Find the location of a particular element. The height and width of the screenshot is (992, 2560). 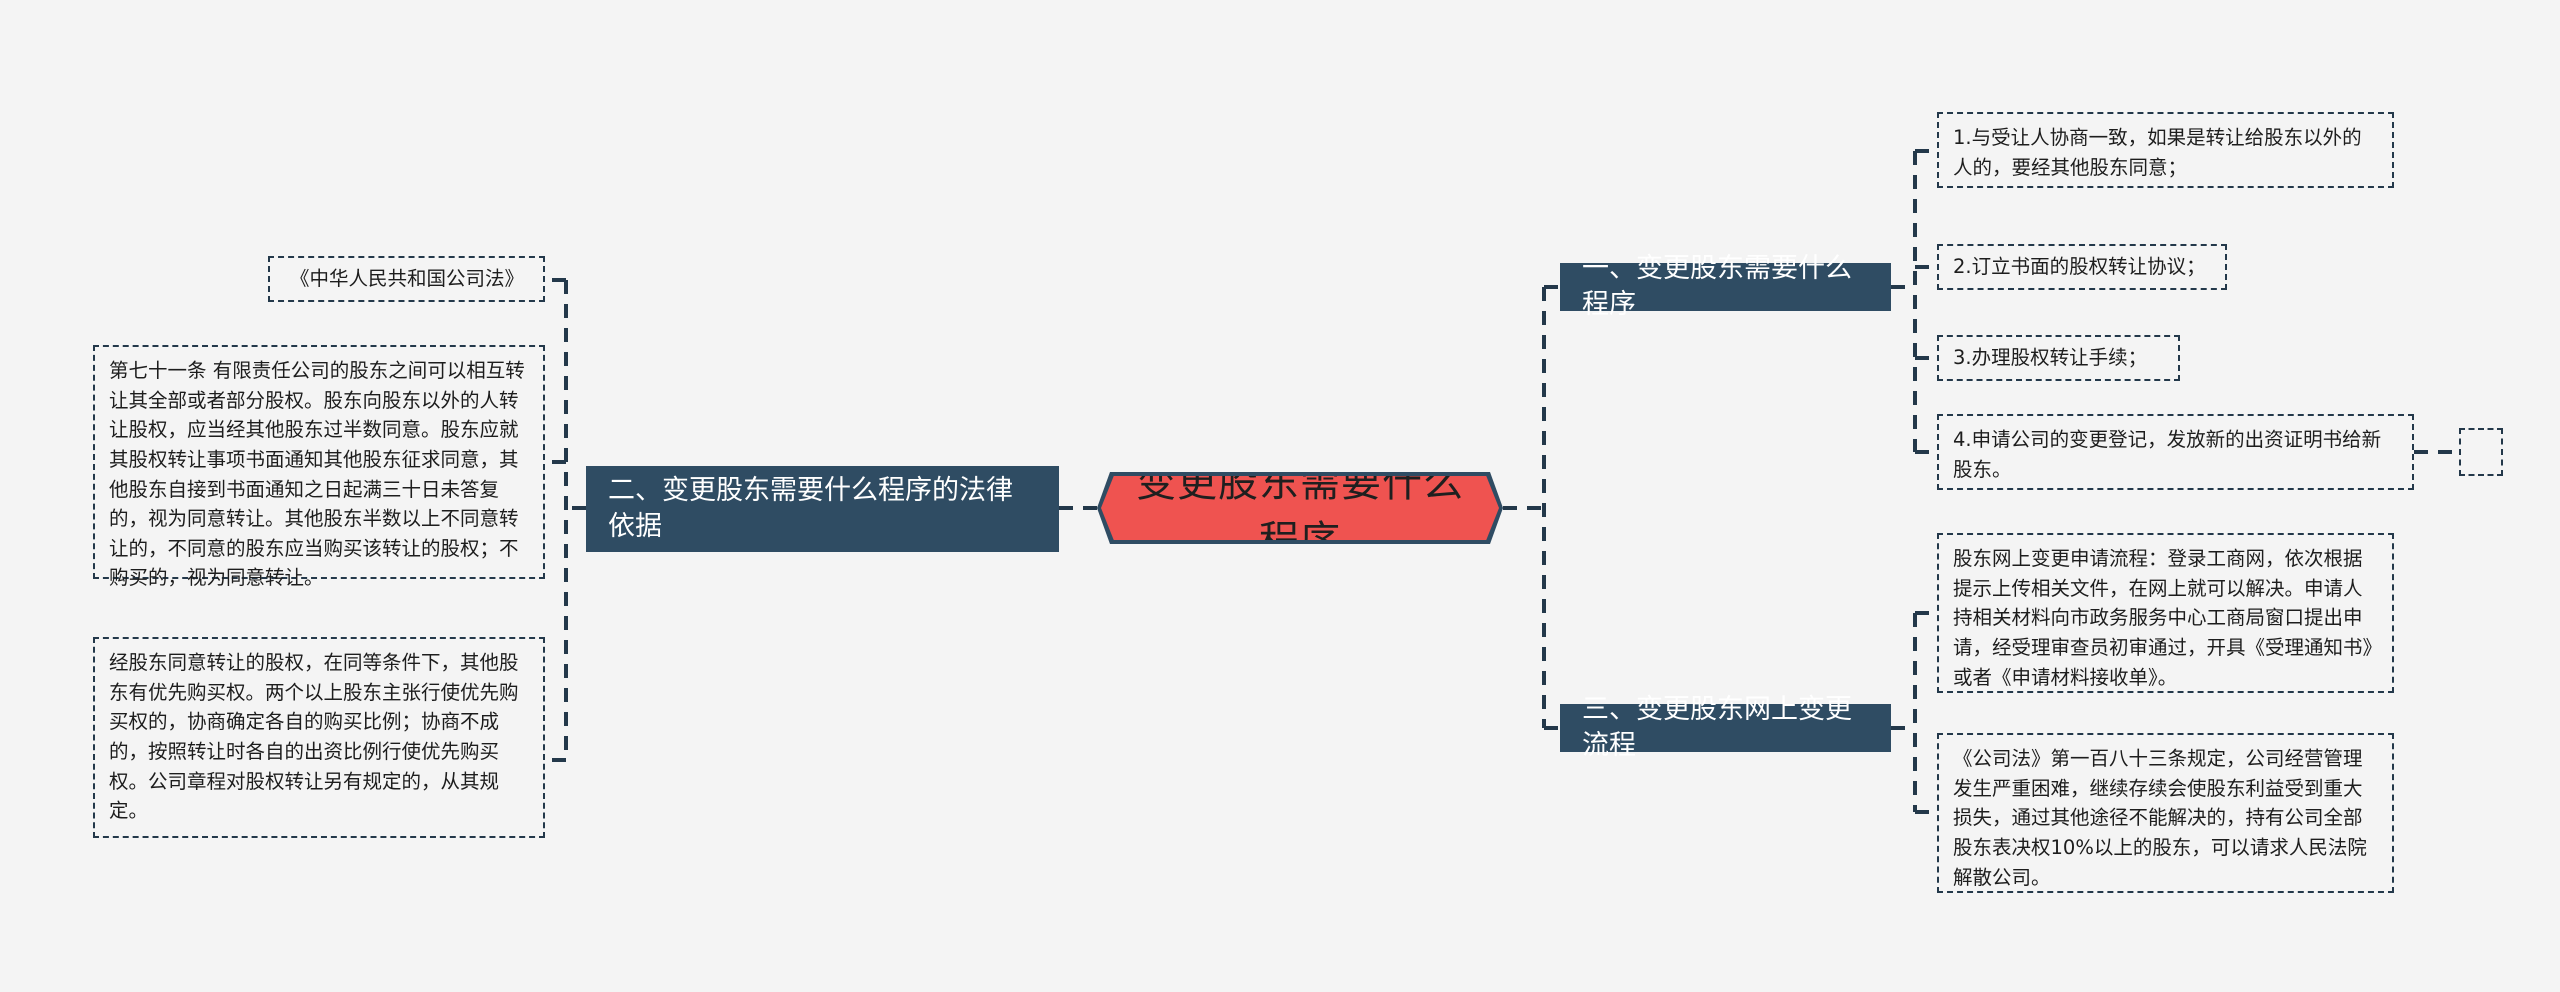

leaf-node-r3: 3.办理股权转让手续； is located at coordinates (2058, 358).